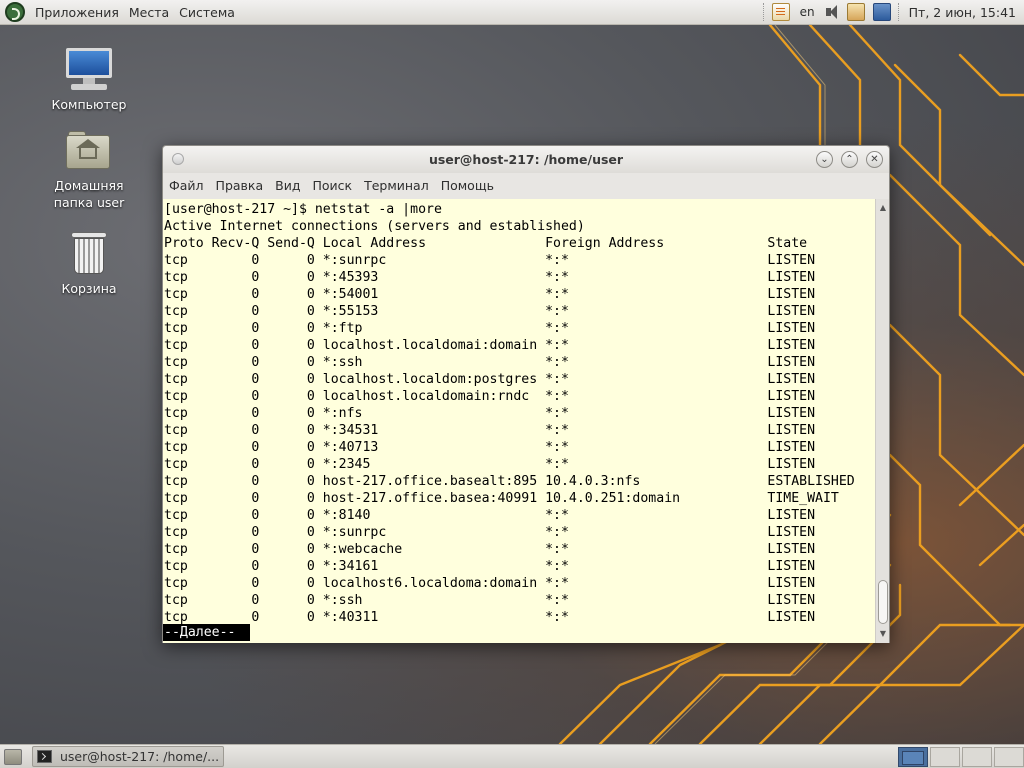 The image size is (1024, 768). I want to click on menu-view: Вид, so click(287, 186).